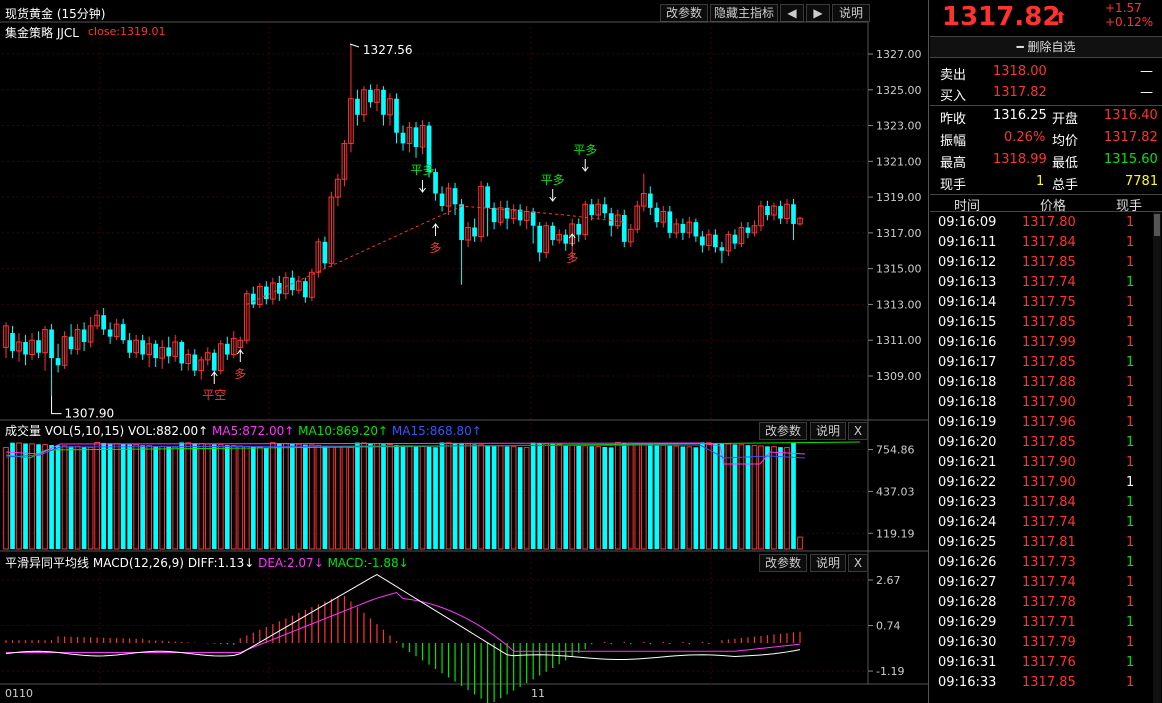  I want to click on tick-row: 09:16:19 1317.96 1, so click(1046, 423).